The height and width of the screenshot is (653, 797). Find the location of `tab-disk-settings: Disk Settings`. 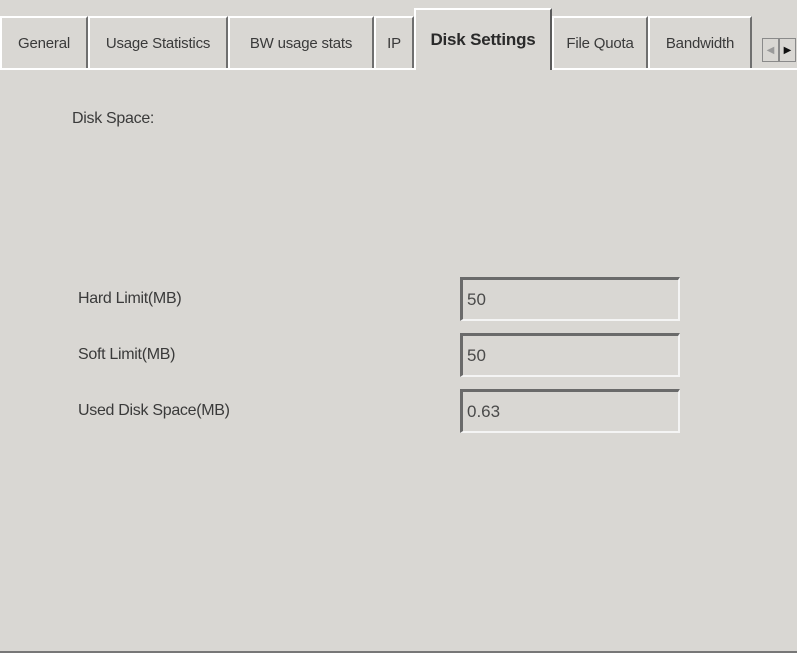

tab-disk-settings: Disk Settings is located at coordinates (483, 39).